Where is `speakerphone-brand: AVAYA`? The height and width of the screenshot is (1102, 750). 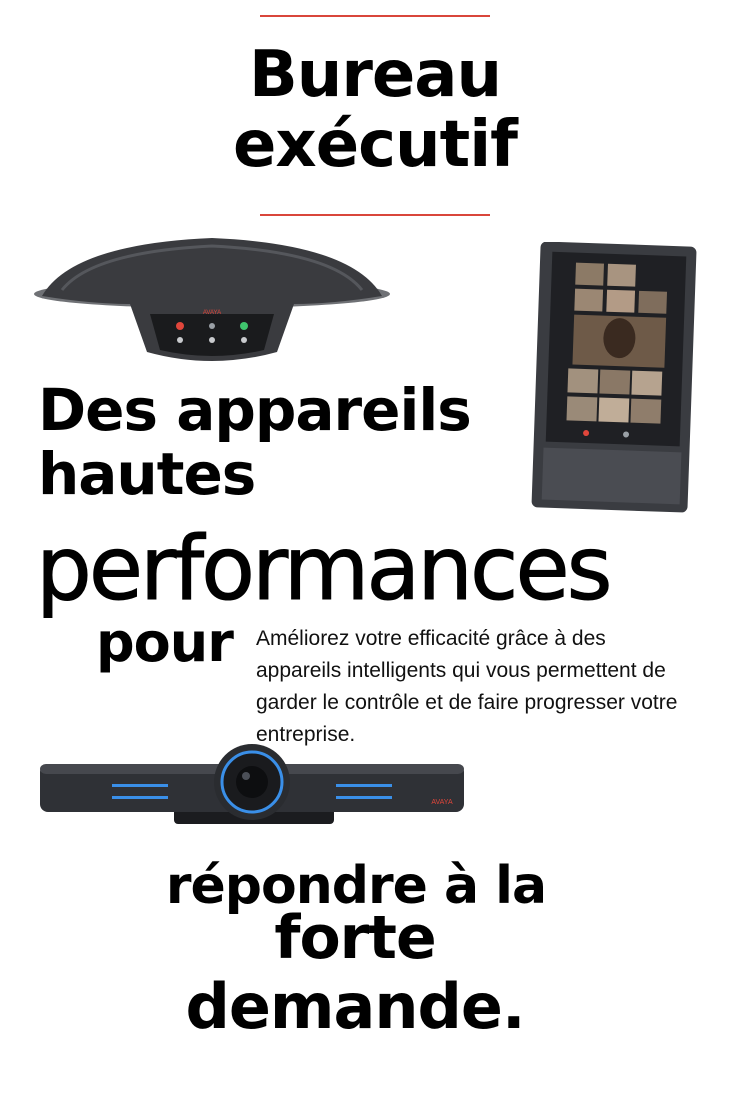 speakerphone-brand: AVAYA is located at coordinates (212, 313).